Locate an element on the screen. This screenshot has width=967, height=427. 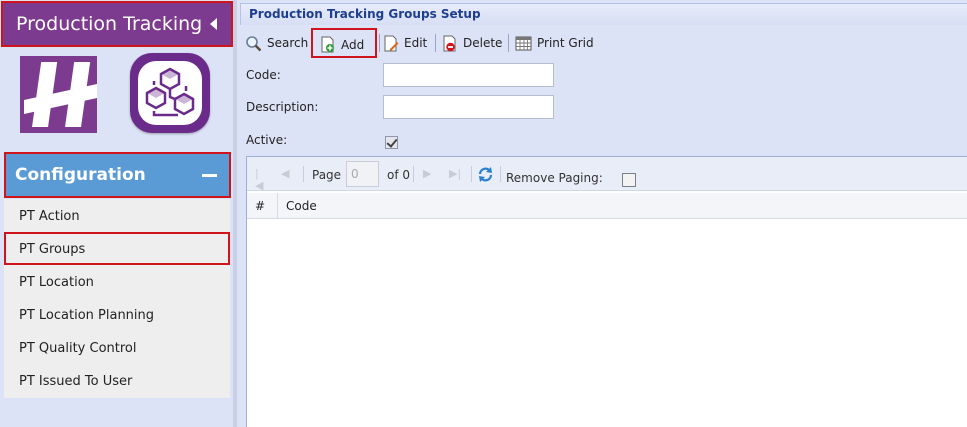
magnifier-icon is located at coordinates (254, 44).